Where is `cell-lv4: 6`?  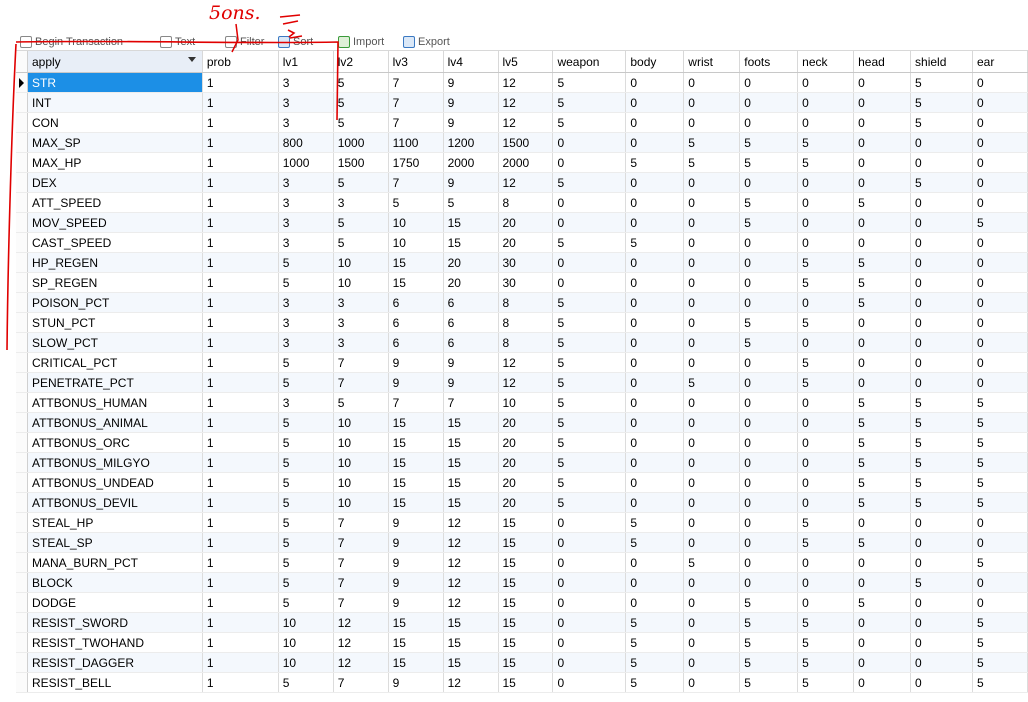
cell-lv4: 6 is located at coordinates (471, 342).